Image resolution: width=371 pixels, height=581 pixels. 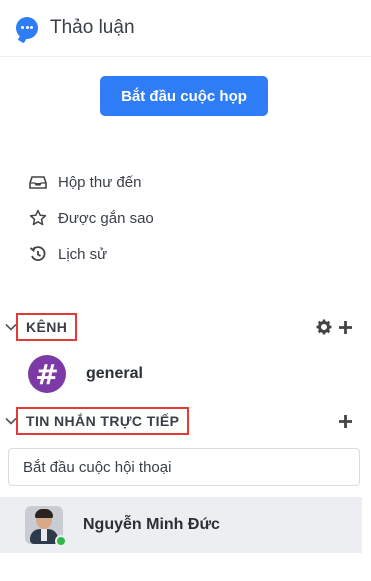 What do you see at coordinates (47, 327) in the screenshot?
I see `channels-section-title: KÊNH` at bounding box center [47, 327].